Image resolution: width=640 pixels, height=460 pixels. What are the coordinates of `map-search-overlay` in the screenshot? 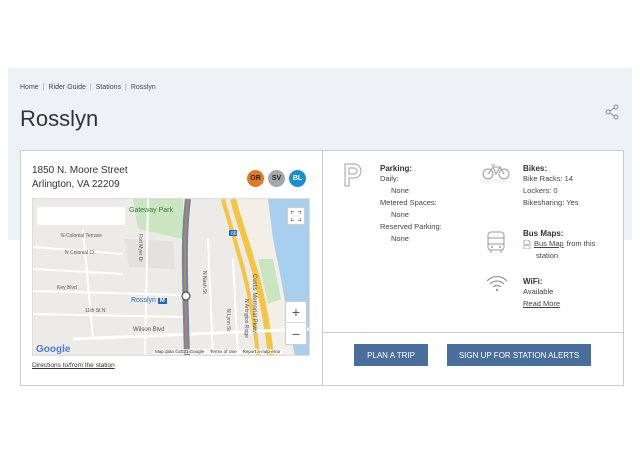 It's located at (81, 216).